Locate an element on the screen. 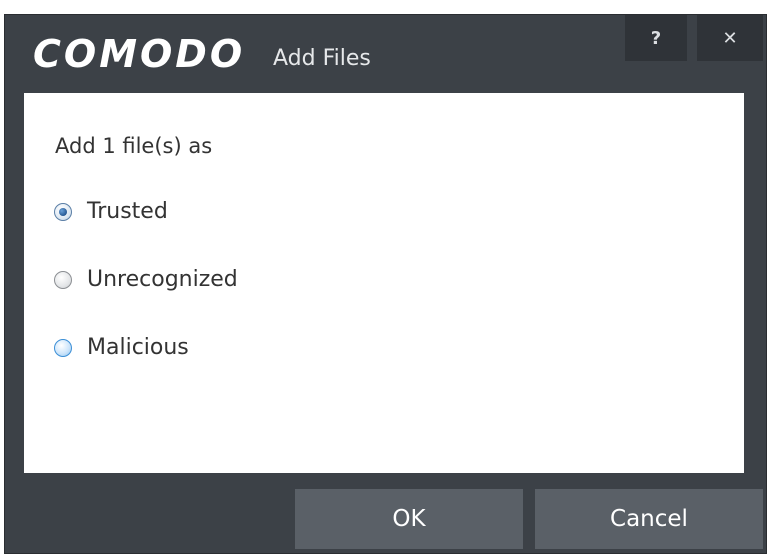  comodo-logo: COMODO is located at coordinates (139, 54).